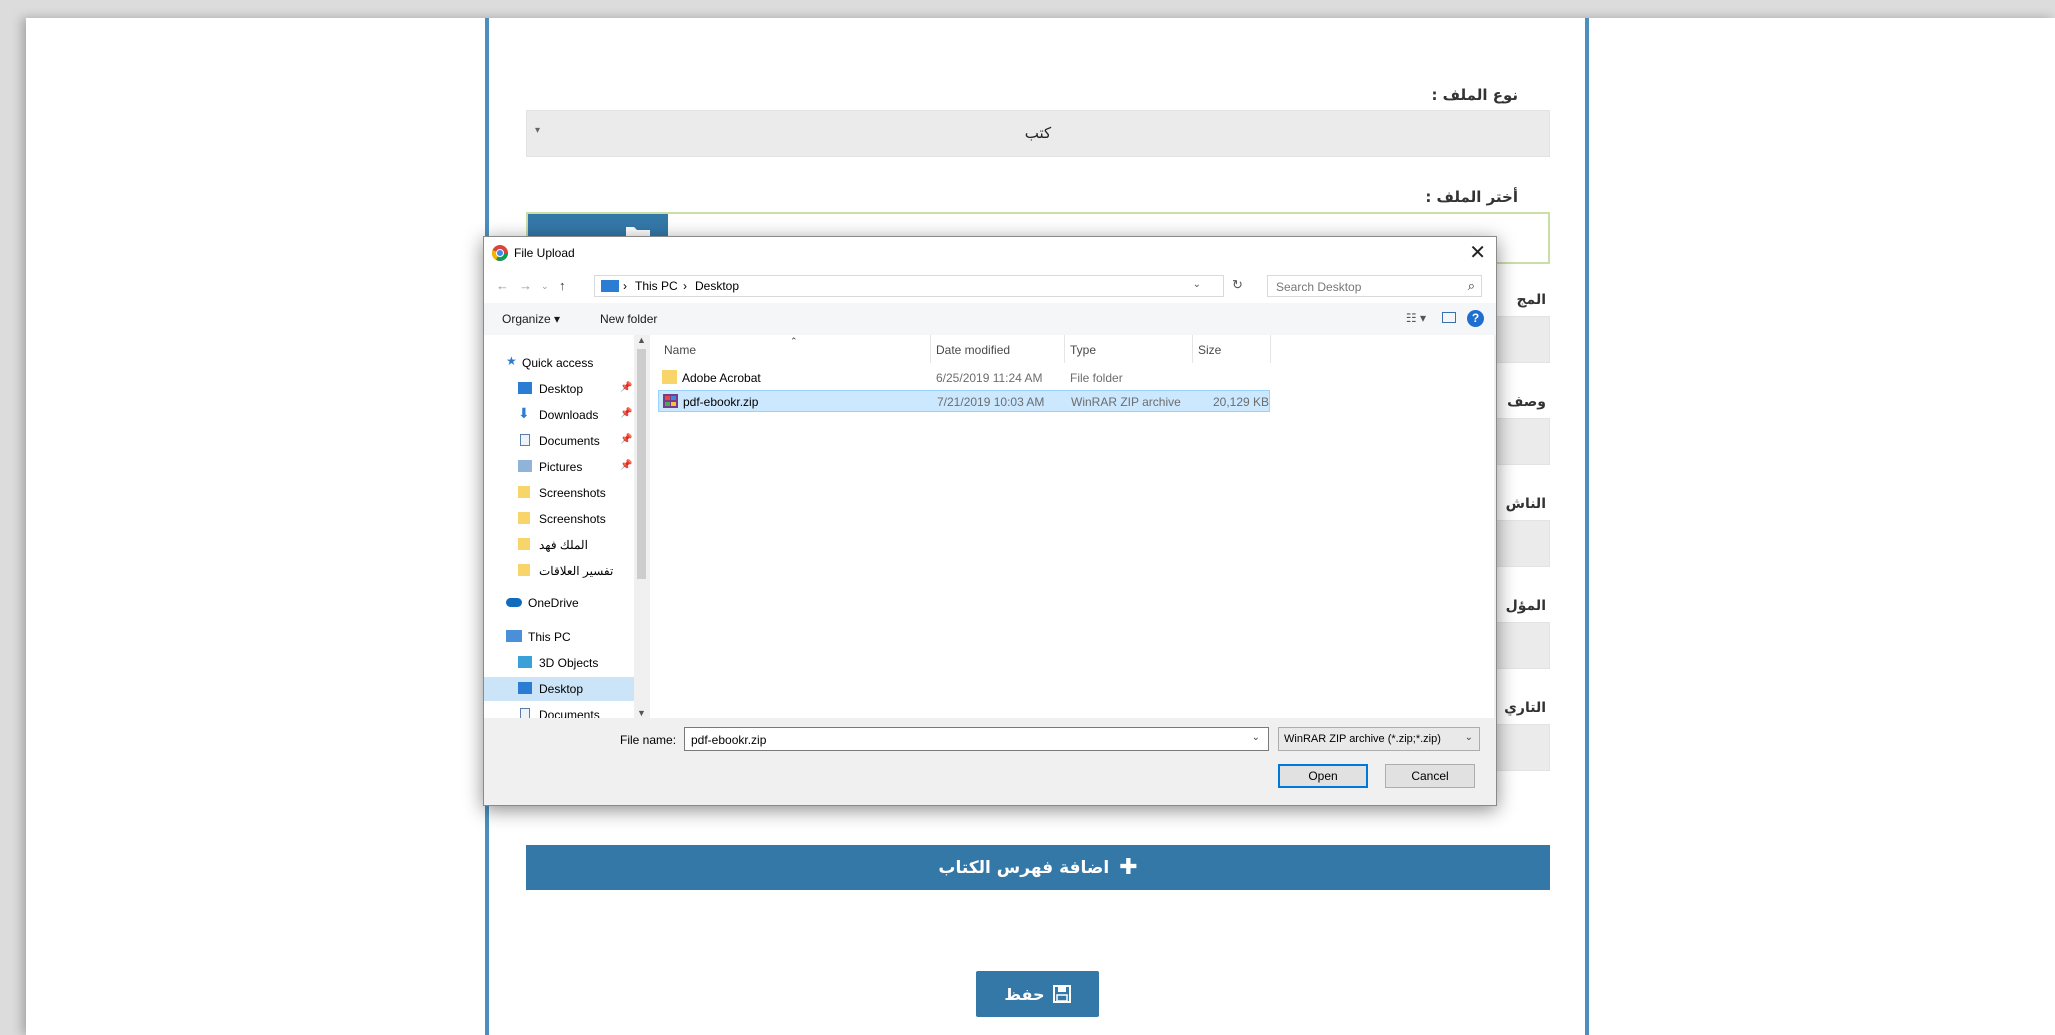 This screenshot has height=1035, width=2055. Describe the element at coordinates (973, 350) in the screenshot. I see `column-header-date: Date modified` at that location.